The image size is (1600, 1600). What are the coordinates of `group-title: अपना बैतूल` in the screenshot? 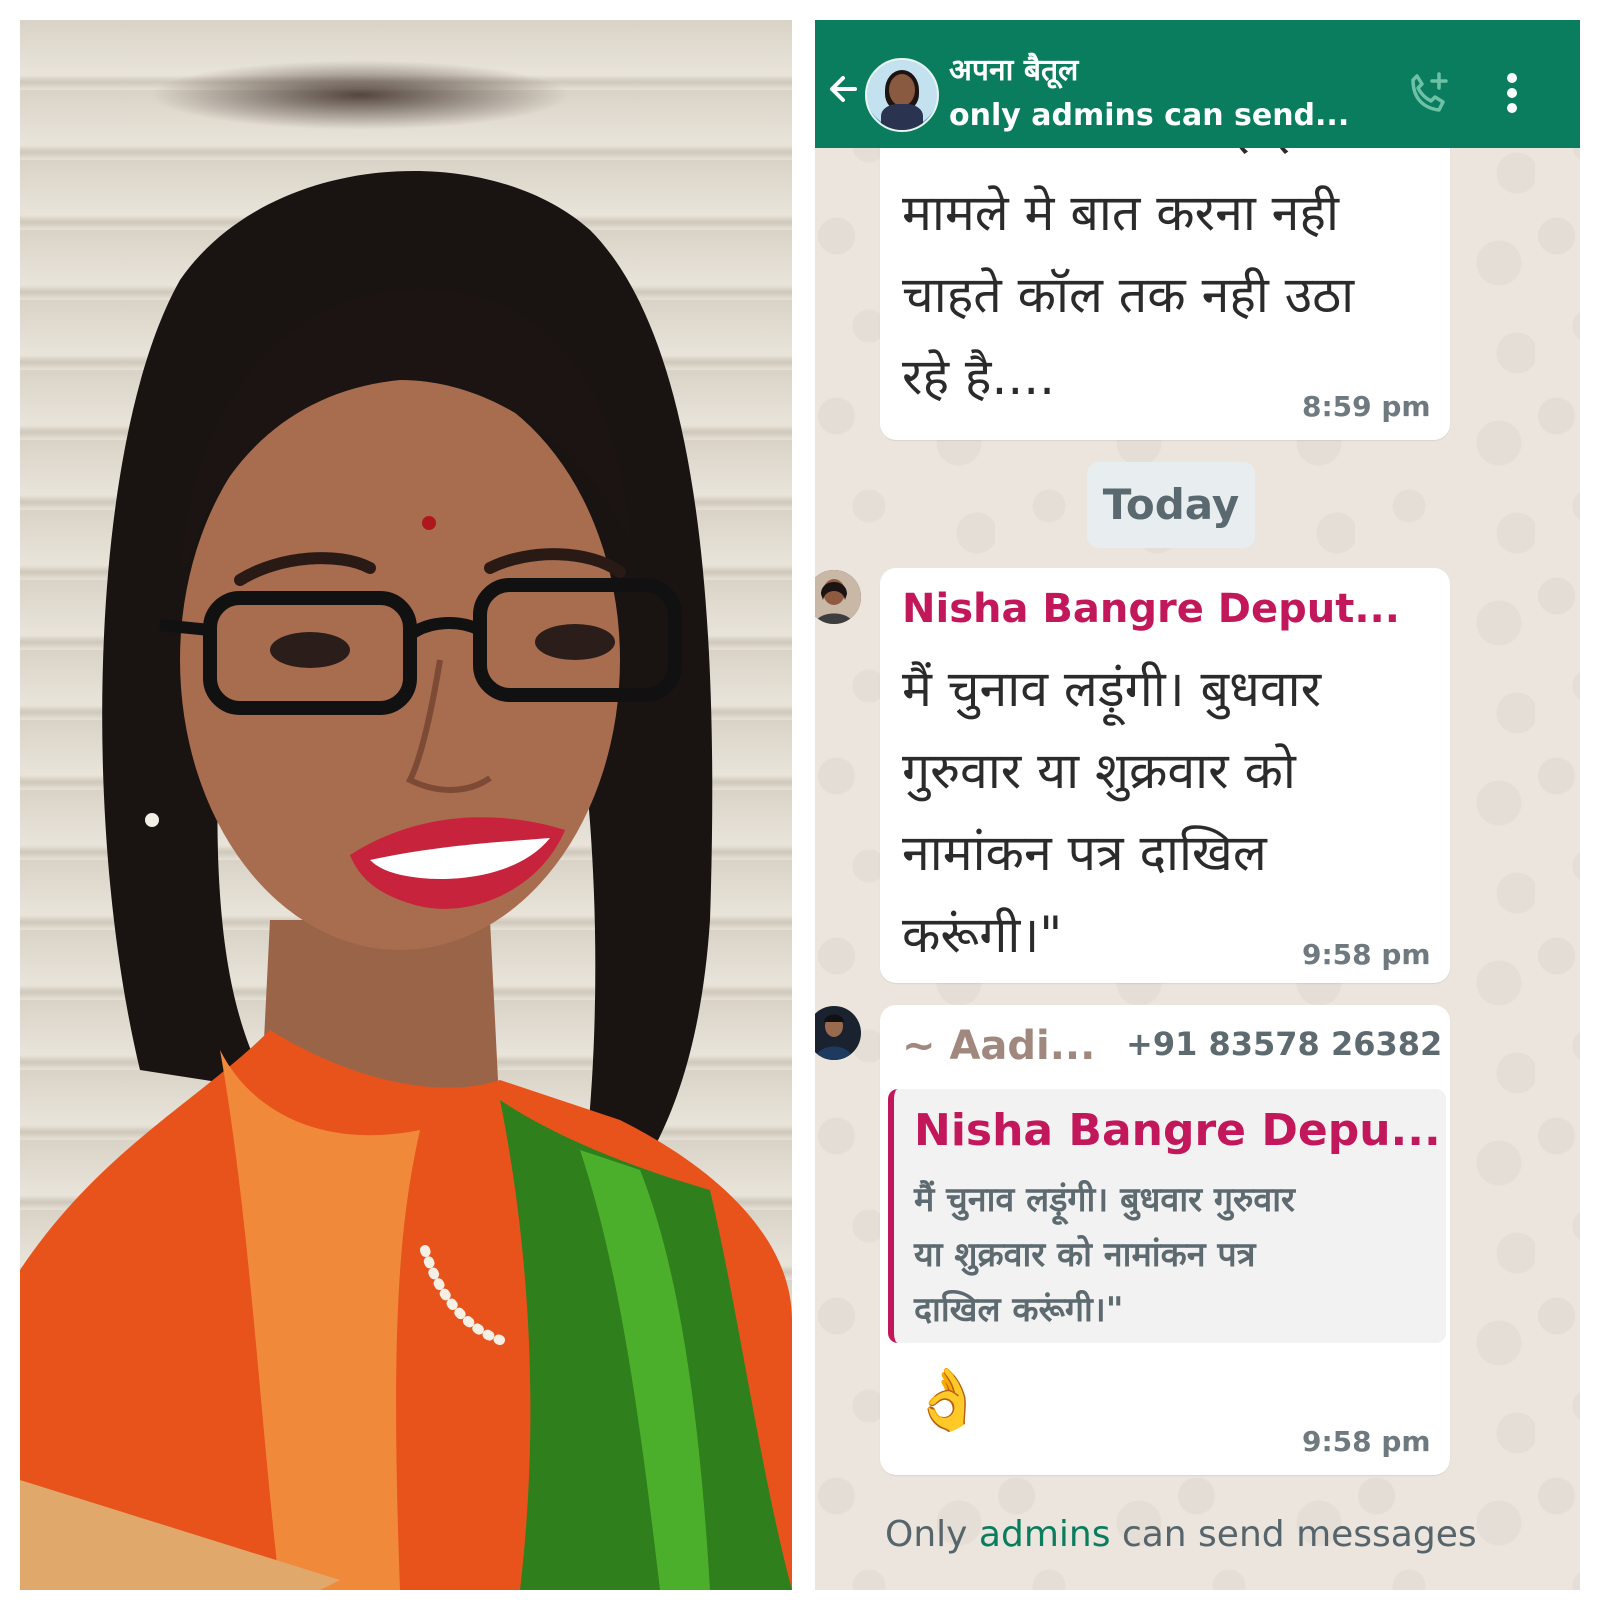 It's located at (1013, 68).